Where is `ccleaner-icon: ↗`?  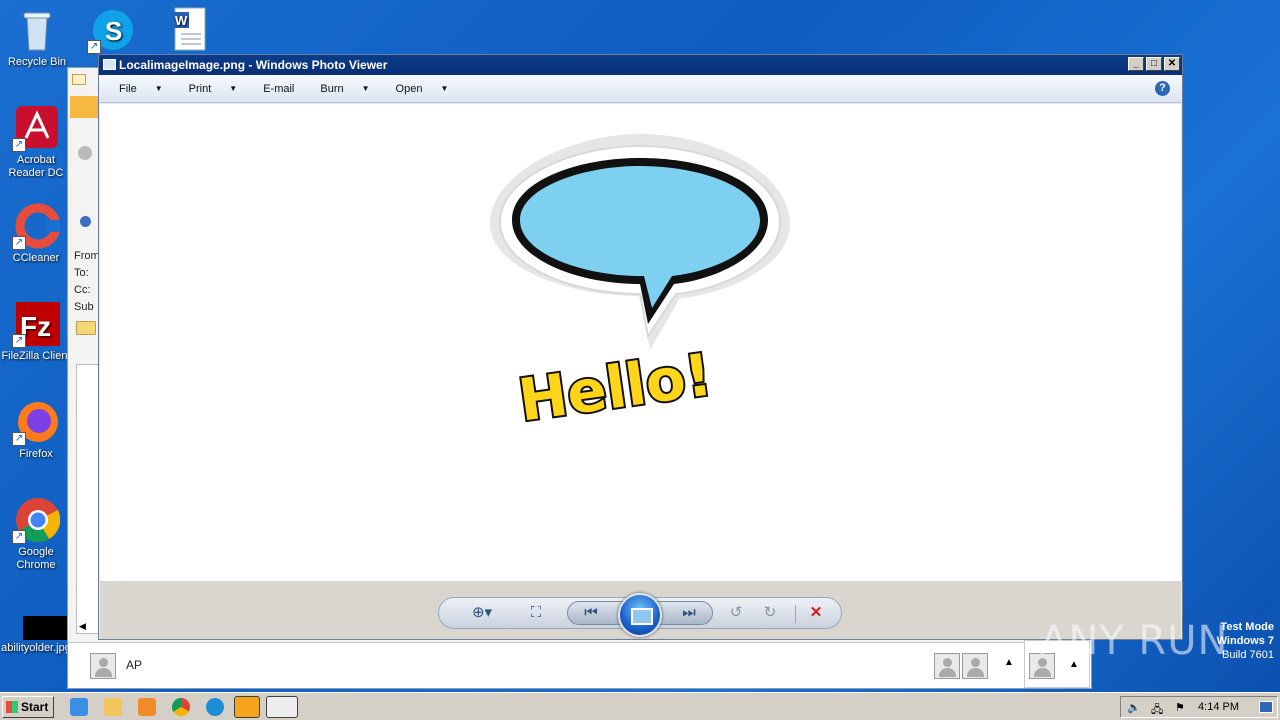 ccleaner-icon: ↗ is located at coordinates (36, 226).